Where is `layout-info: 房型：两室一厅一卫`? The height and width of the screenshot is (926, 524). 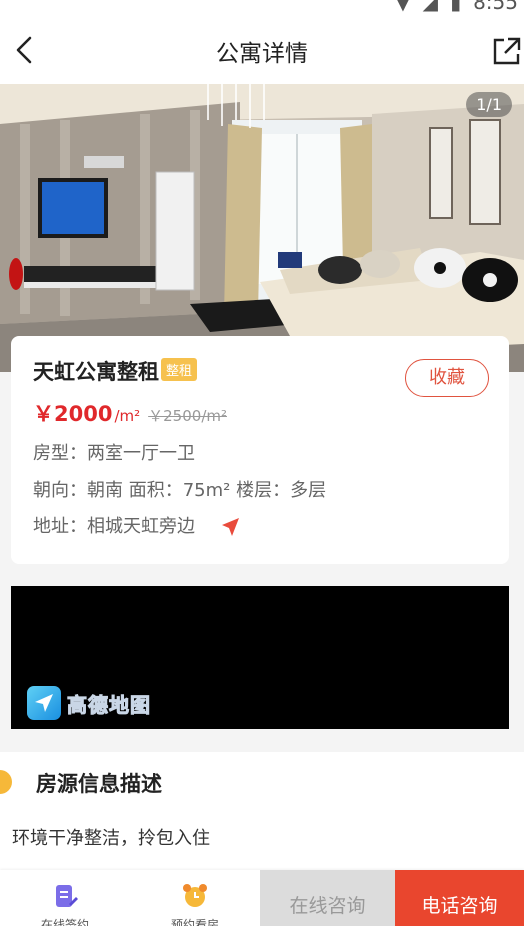
layout-info: 房型：两室一厅一卫 is located at coordinates (114, 453).